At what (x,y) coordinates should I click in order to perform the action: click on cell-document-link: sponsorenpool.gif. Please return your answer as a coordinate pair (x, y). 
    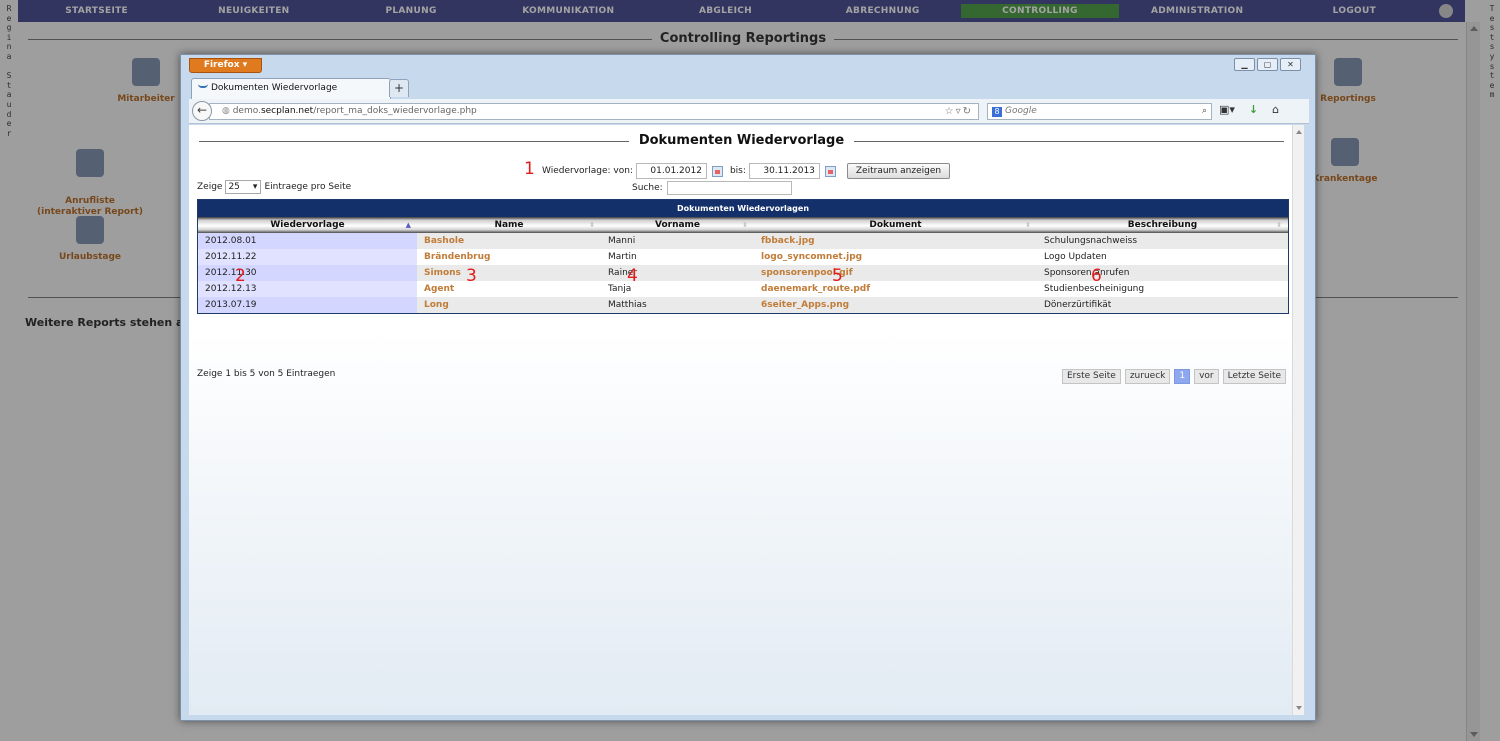
    Looking at the image, I should click on (895, 273).